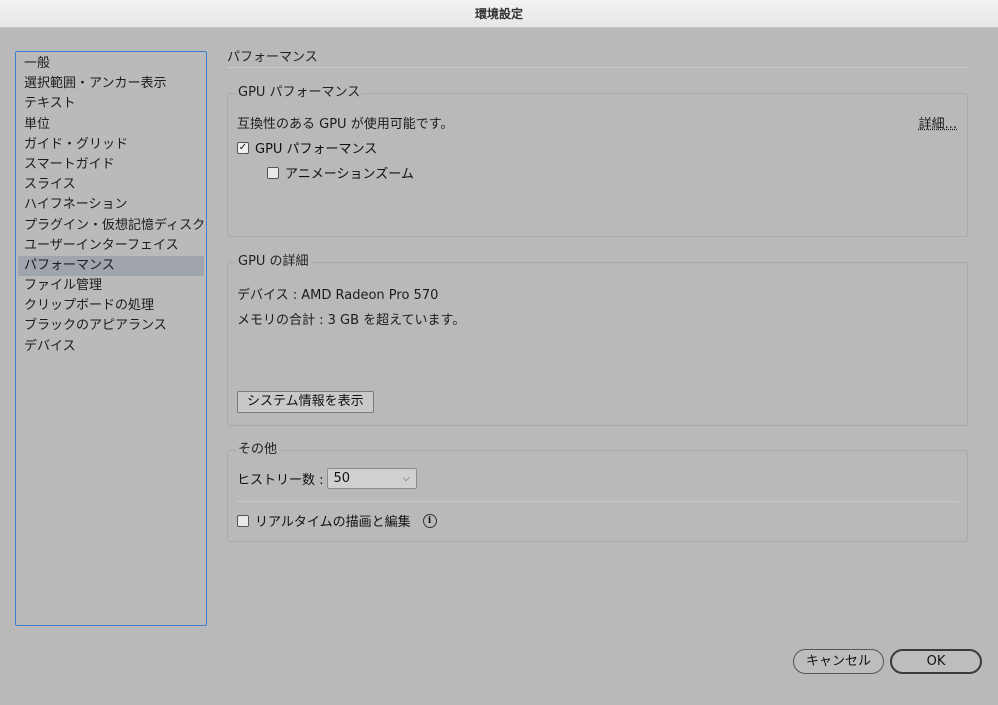  I want to click on animation-zoom-checkbox: アニメーションズーム, so click(340, 172).